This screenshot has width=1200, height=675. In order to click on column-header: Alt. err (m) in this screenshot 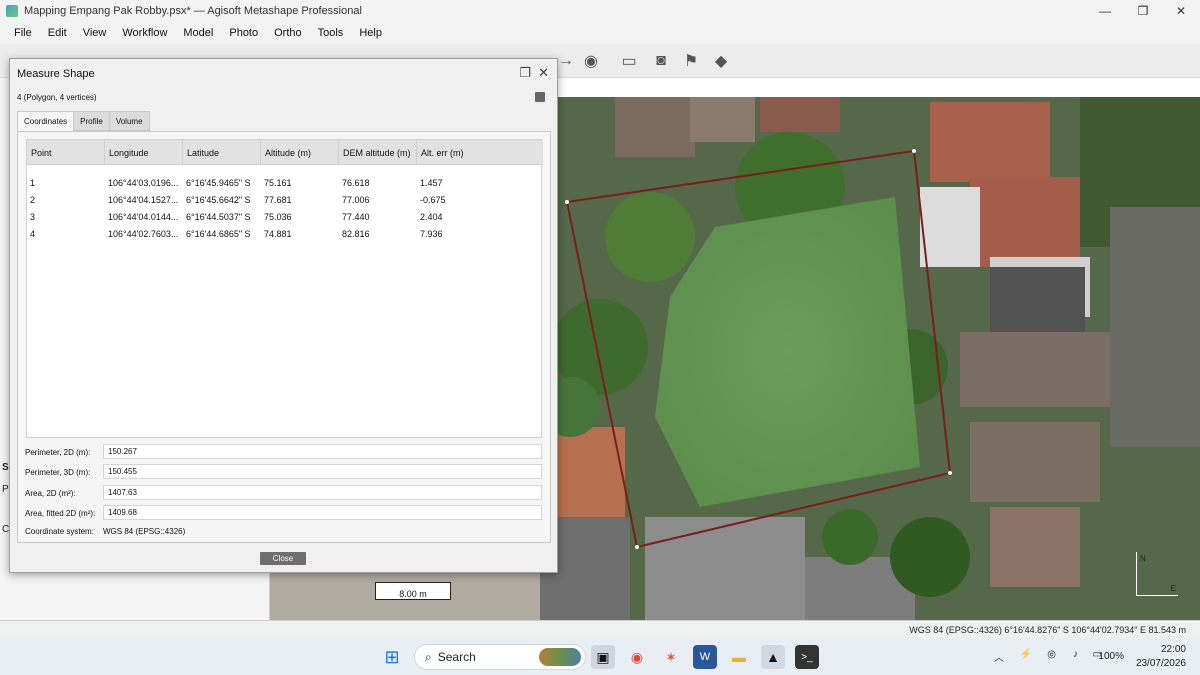, I will do `click(480, 152)`.